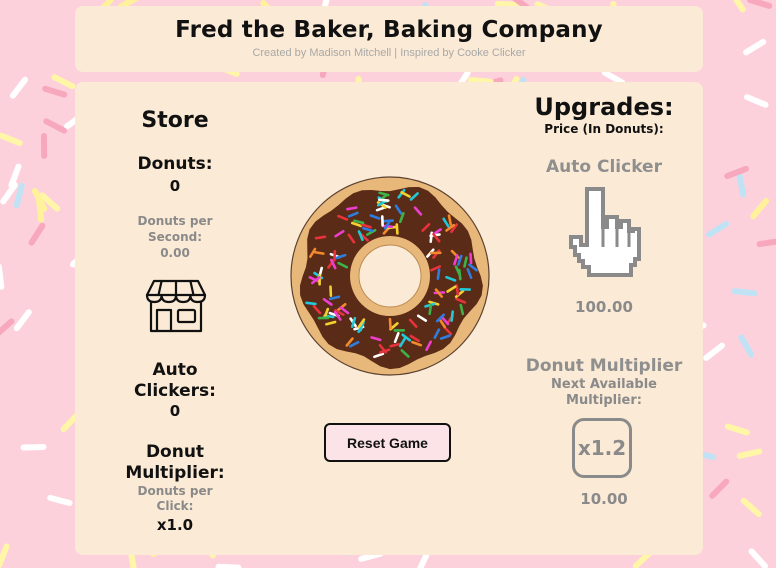 This screenshot has height=568, width=776. Describe the element at coordinates (175, 452) in the screenshot. I see `donut-multiplier-label-line1: Donut` at that location.